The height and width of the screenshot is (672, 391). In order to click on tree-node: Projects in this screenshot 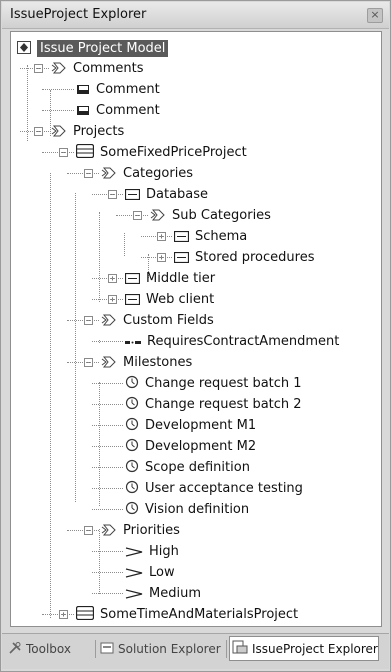, I will do `click(87, 131)`.